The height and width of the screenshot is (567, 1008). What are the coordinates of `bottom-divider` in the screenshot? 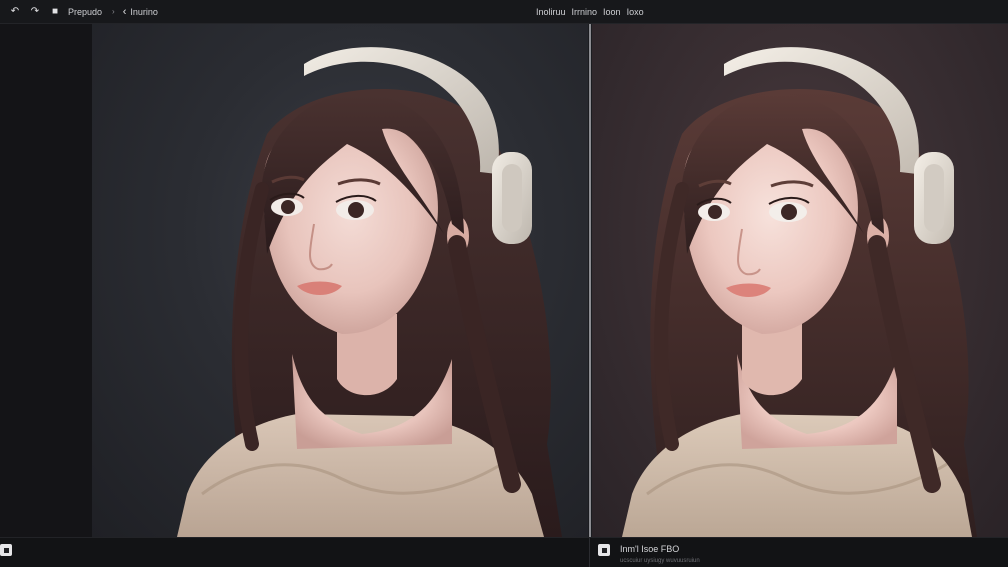 It's located at (589, 552).